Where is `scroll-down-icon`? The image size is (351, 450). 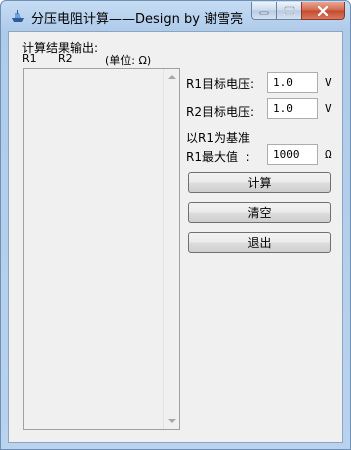
scroll-down-icon is located at coordinates (172, 421).